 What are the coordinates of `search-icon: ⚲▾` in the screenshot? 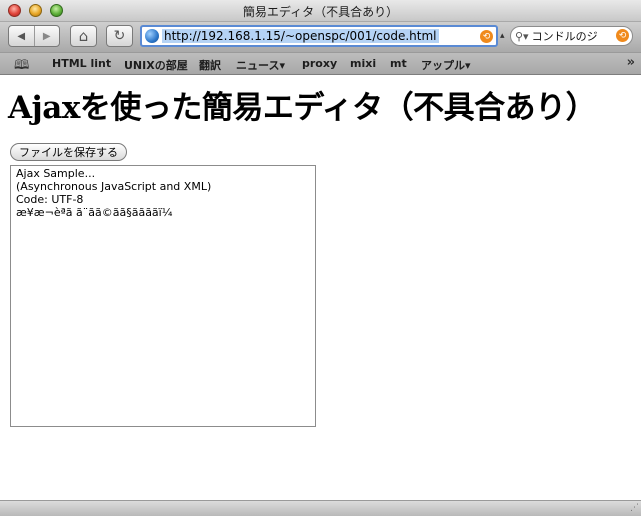 It's located at (522, 36).